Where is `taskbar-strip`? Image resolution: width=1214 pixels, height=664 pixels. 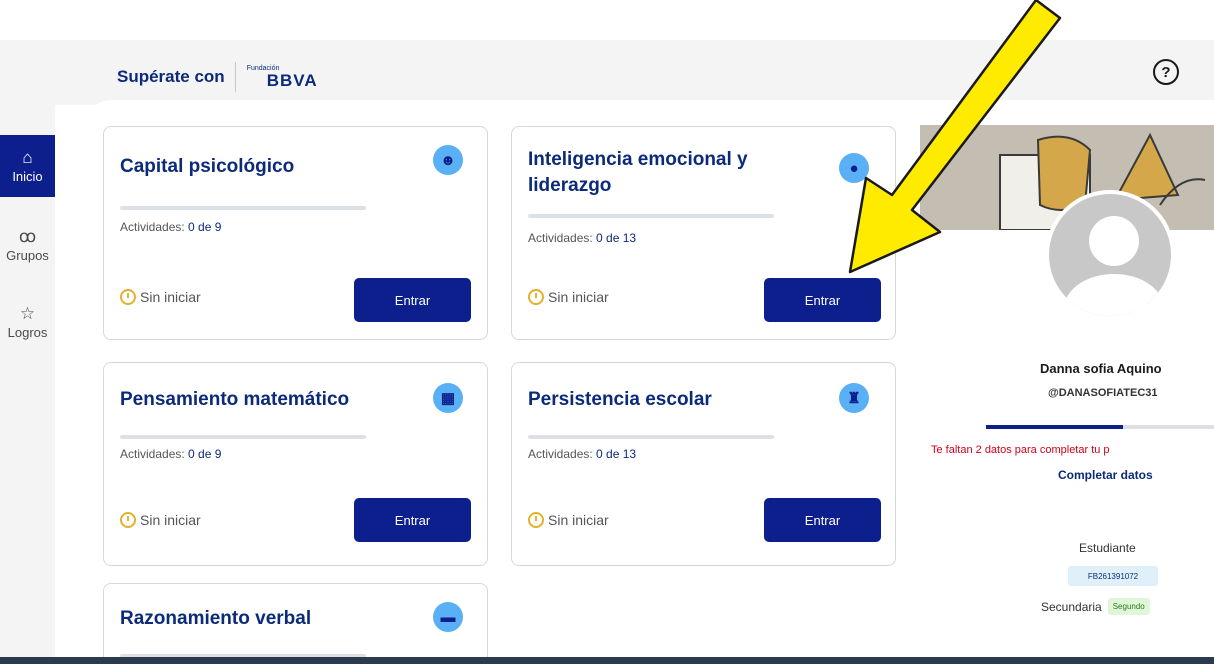 taskbar-strip is located at coordinates (607, 660).